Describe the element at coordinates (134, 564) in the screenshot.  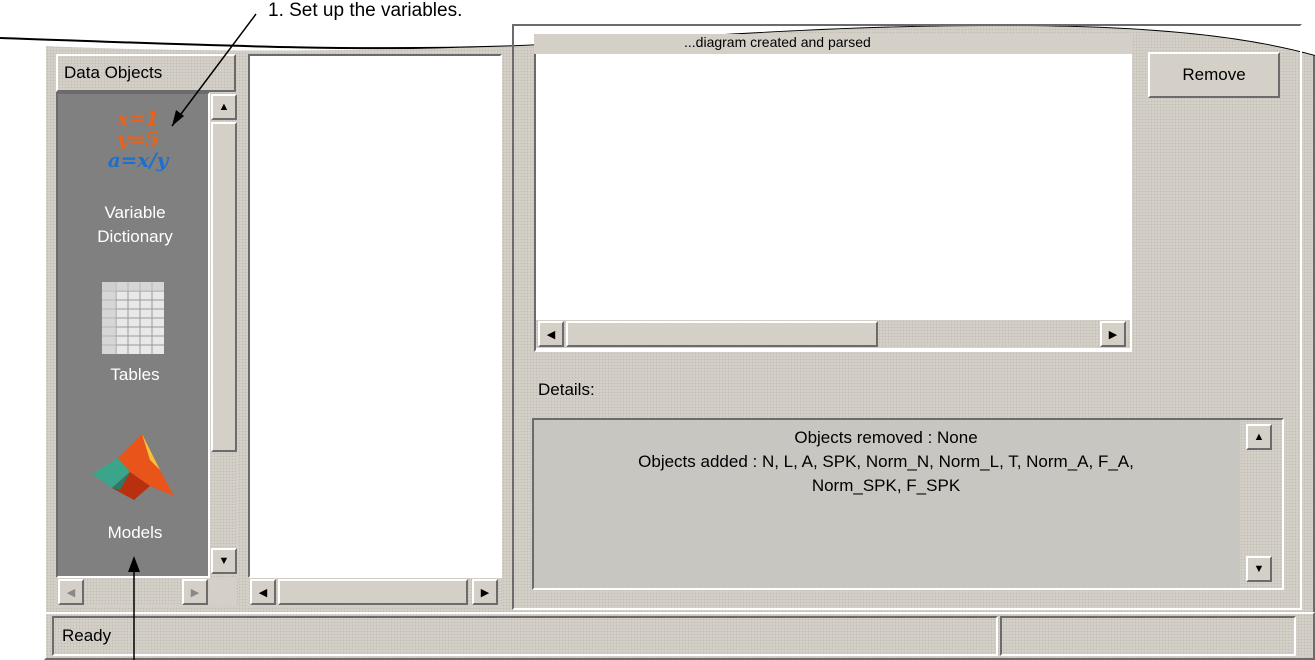
I see `arrowhead-icon` at that location.